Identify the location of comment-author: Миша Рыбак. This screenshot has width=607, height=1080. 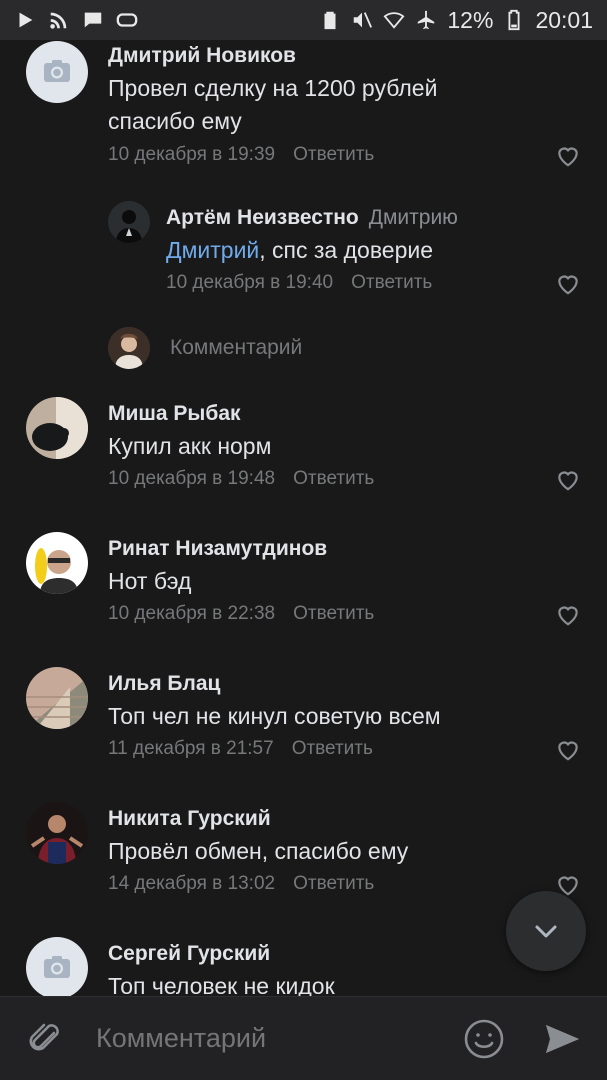
(174, 414).